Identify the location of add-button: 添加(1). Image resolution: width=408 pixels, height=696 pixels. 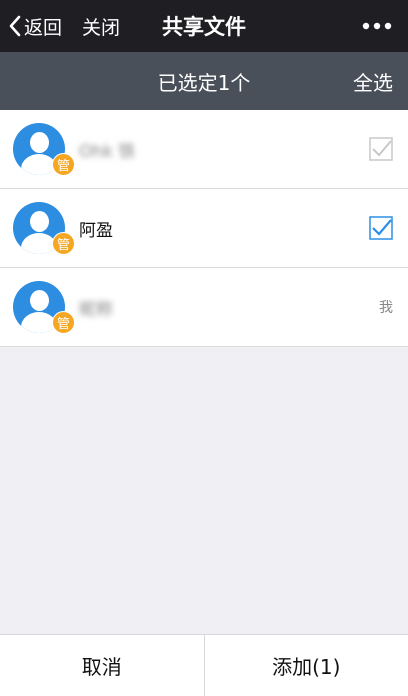
(306, 665).